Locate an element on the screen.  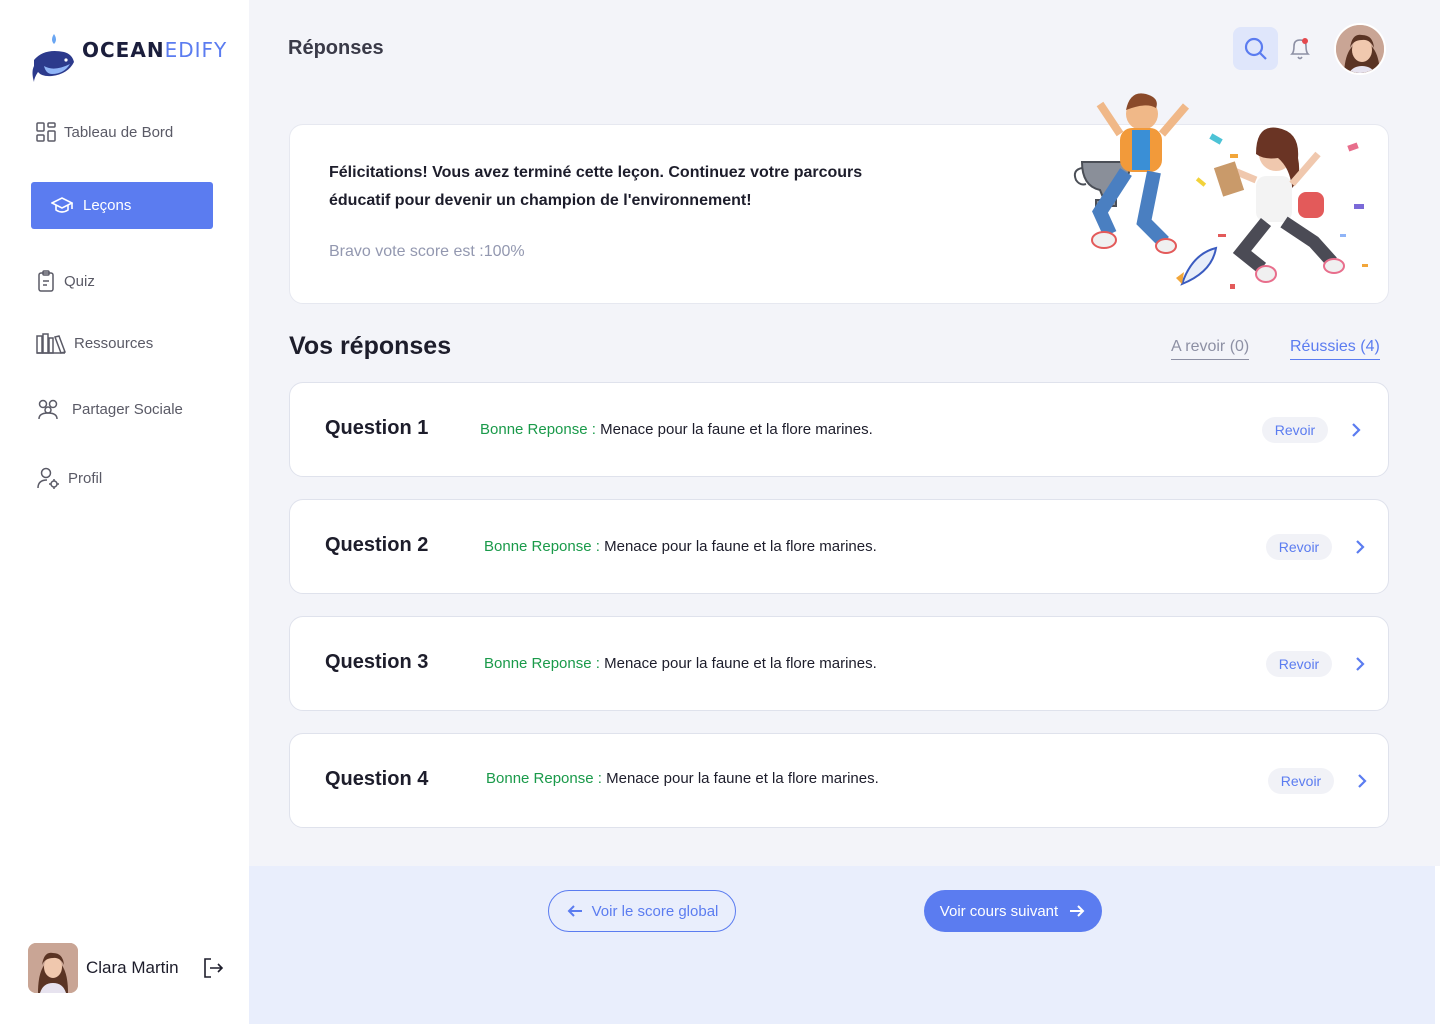
arrow-left-icon is located at coordinates (574, 911).